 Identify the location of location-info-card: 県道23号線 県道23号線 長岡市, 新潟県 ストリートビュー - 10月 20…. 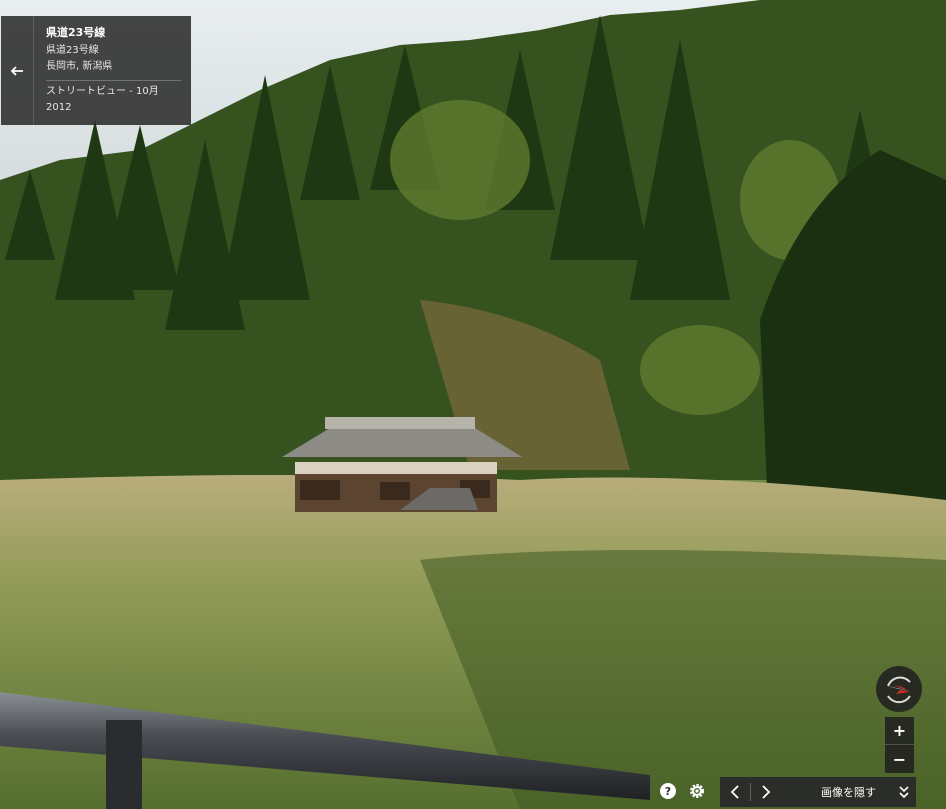
(96, 70).